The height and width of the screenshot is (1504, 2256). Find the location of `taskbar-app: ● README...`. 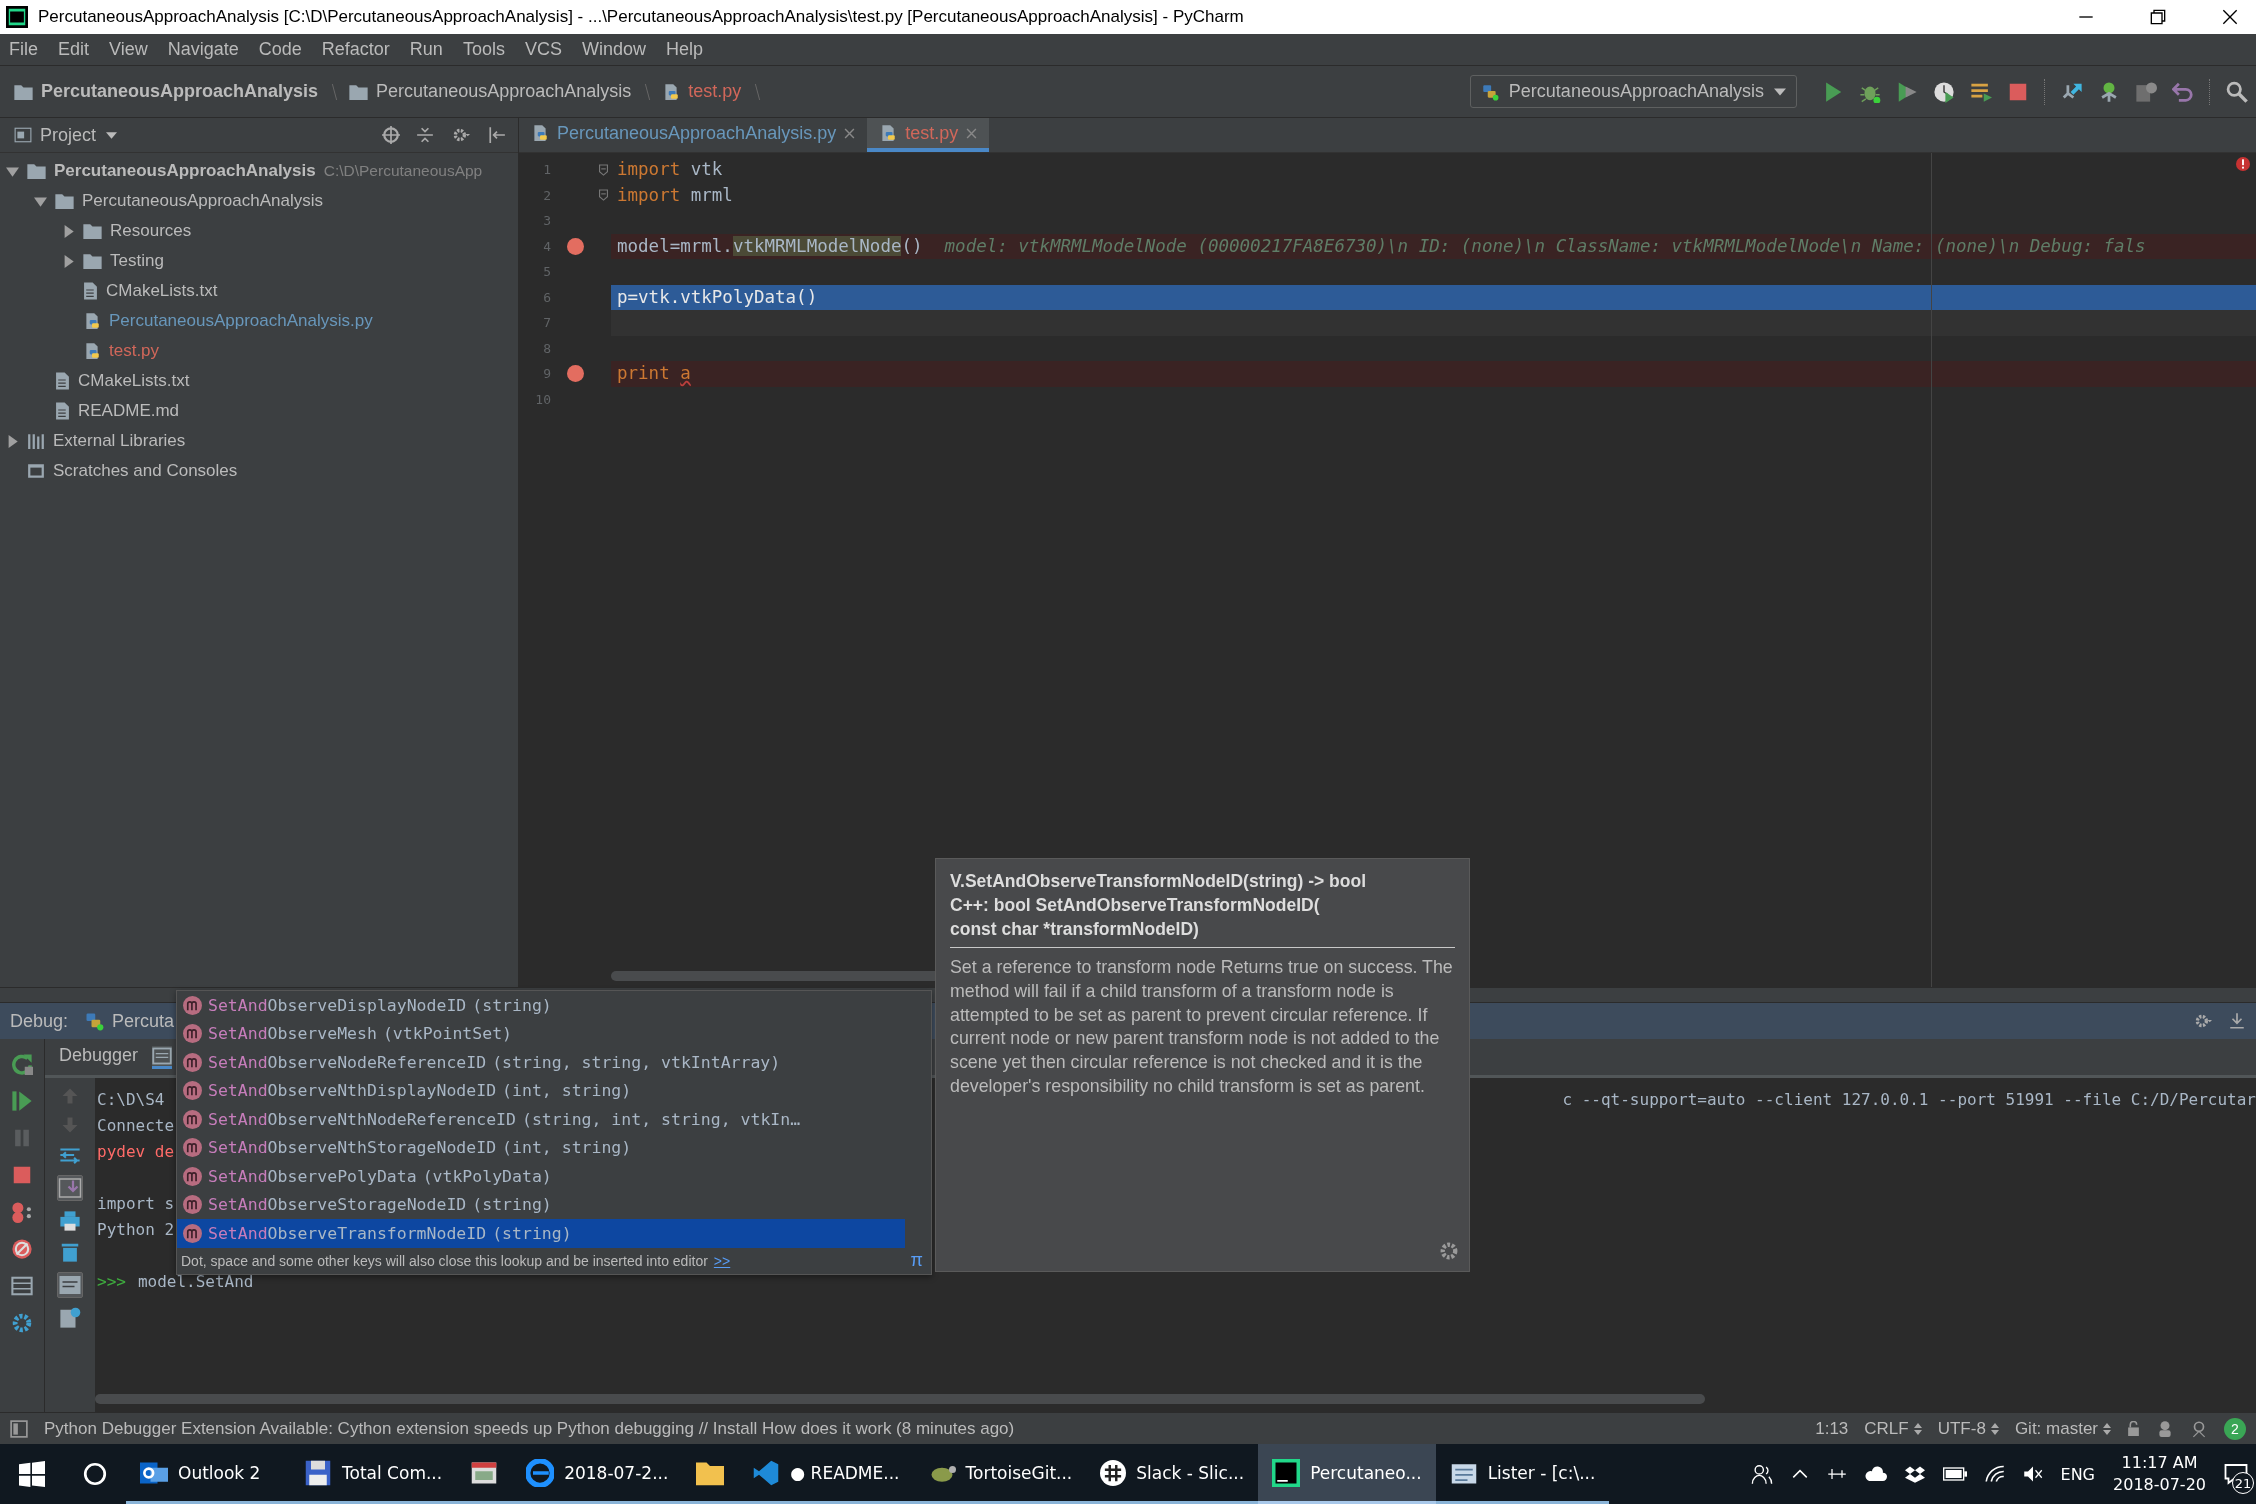

taskbar-app: ● README... is located at coordinates (826, 1474).